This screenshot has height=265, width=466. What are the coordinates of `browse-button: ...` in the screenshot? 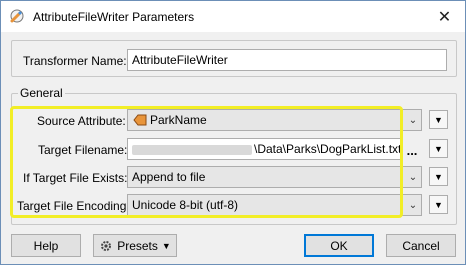 It's located at (412, 148).